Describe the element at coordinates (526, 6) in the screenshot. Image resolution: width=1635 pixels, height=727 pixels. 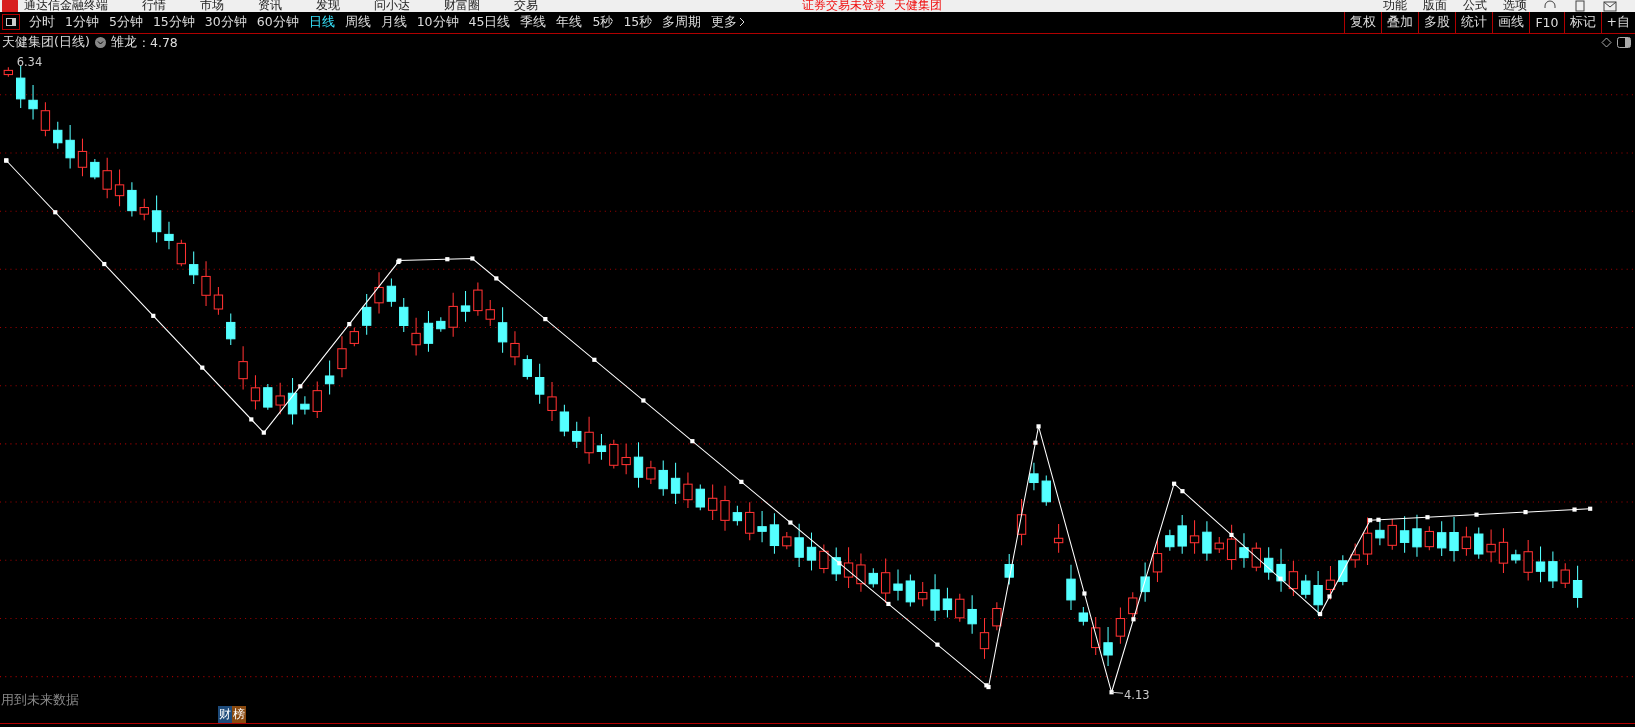
I see `menu-item: 交易` at that location.